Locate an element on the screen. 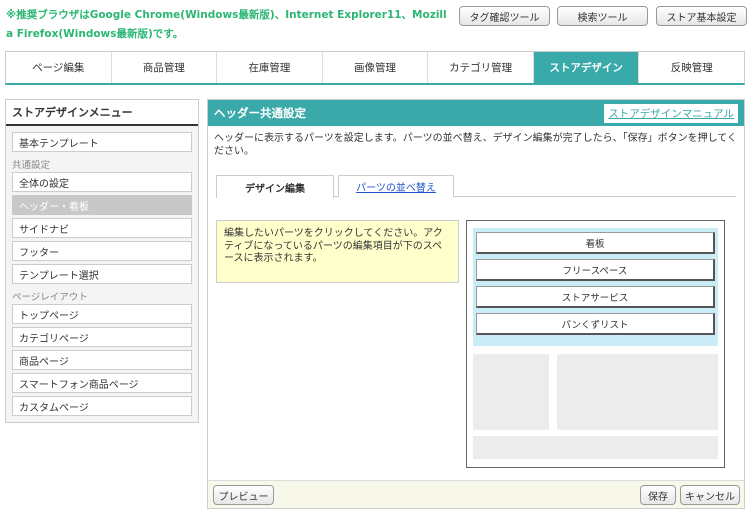 The width and height of the screenshot is (750, 516). part-store-service: ストアサービス is located at coordinates (595, 297).